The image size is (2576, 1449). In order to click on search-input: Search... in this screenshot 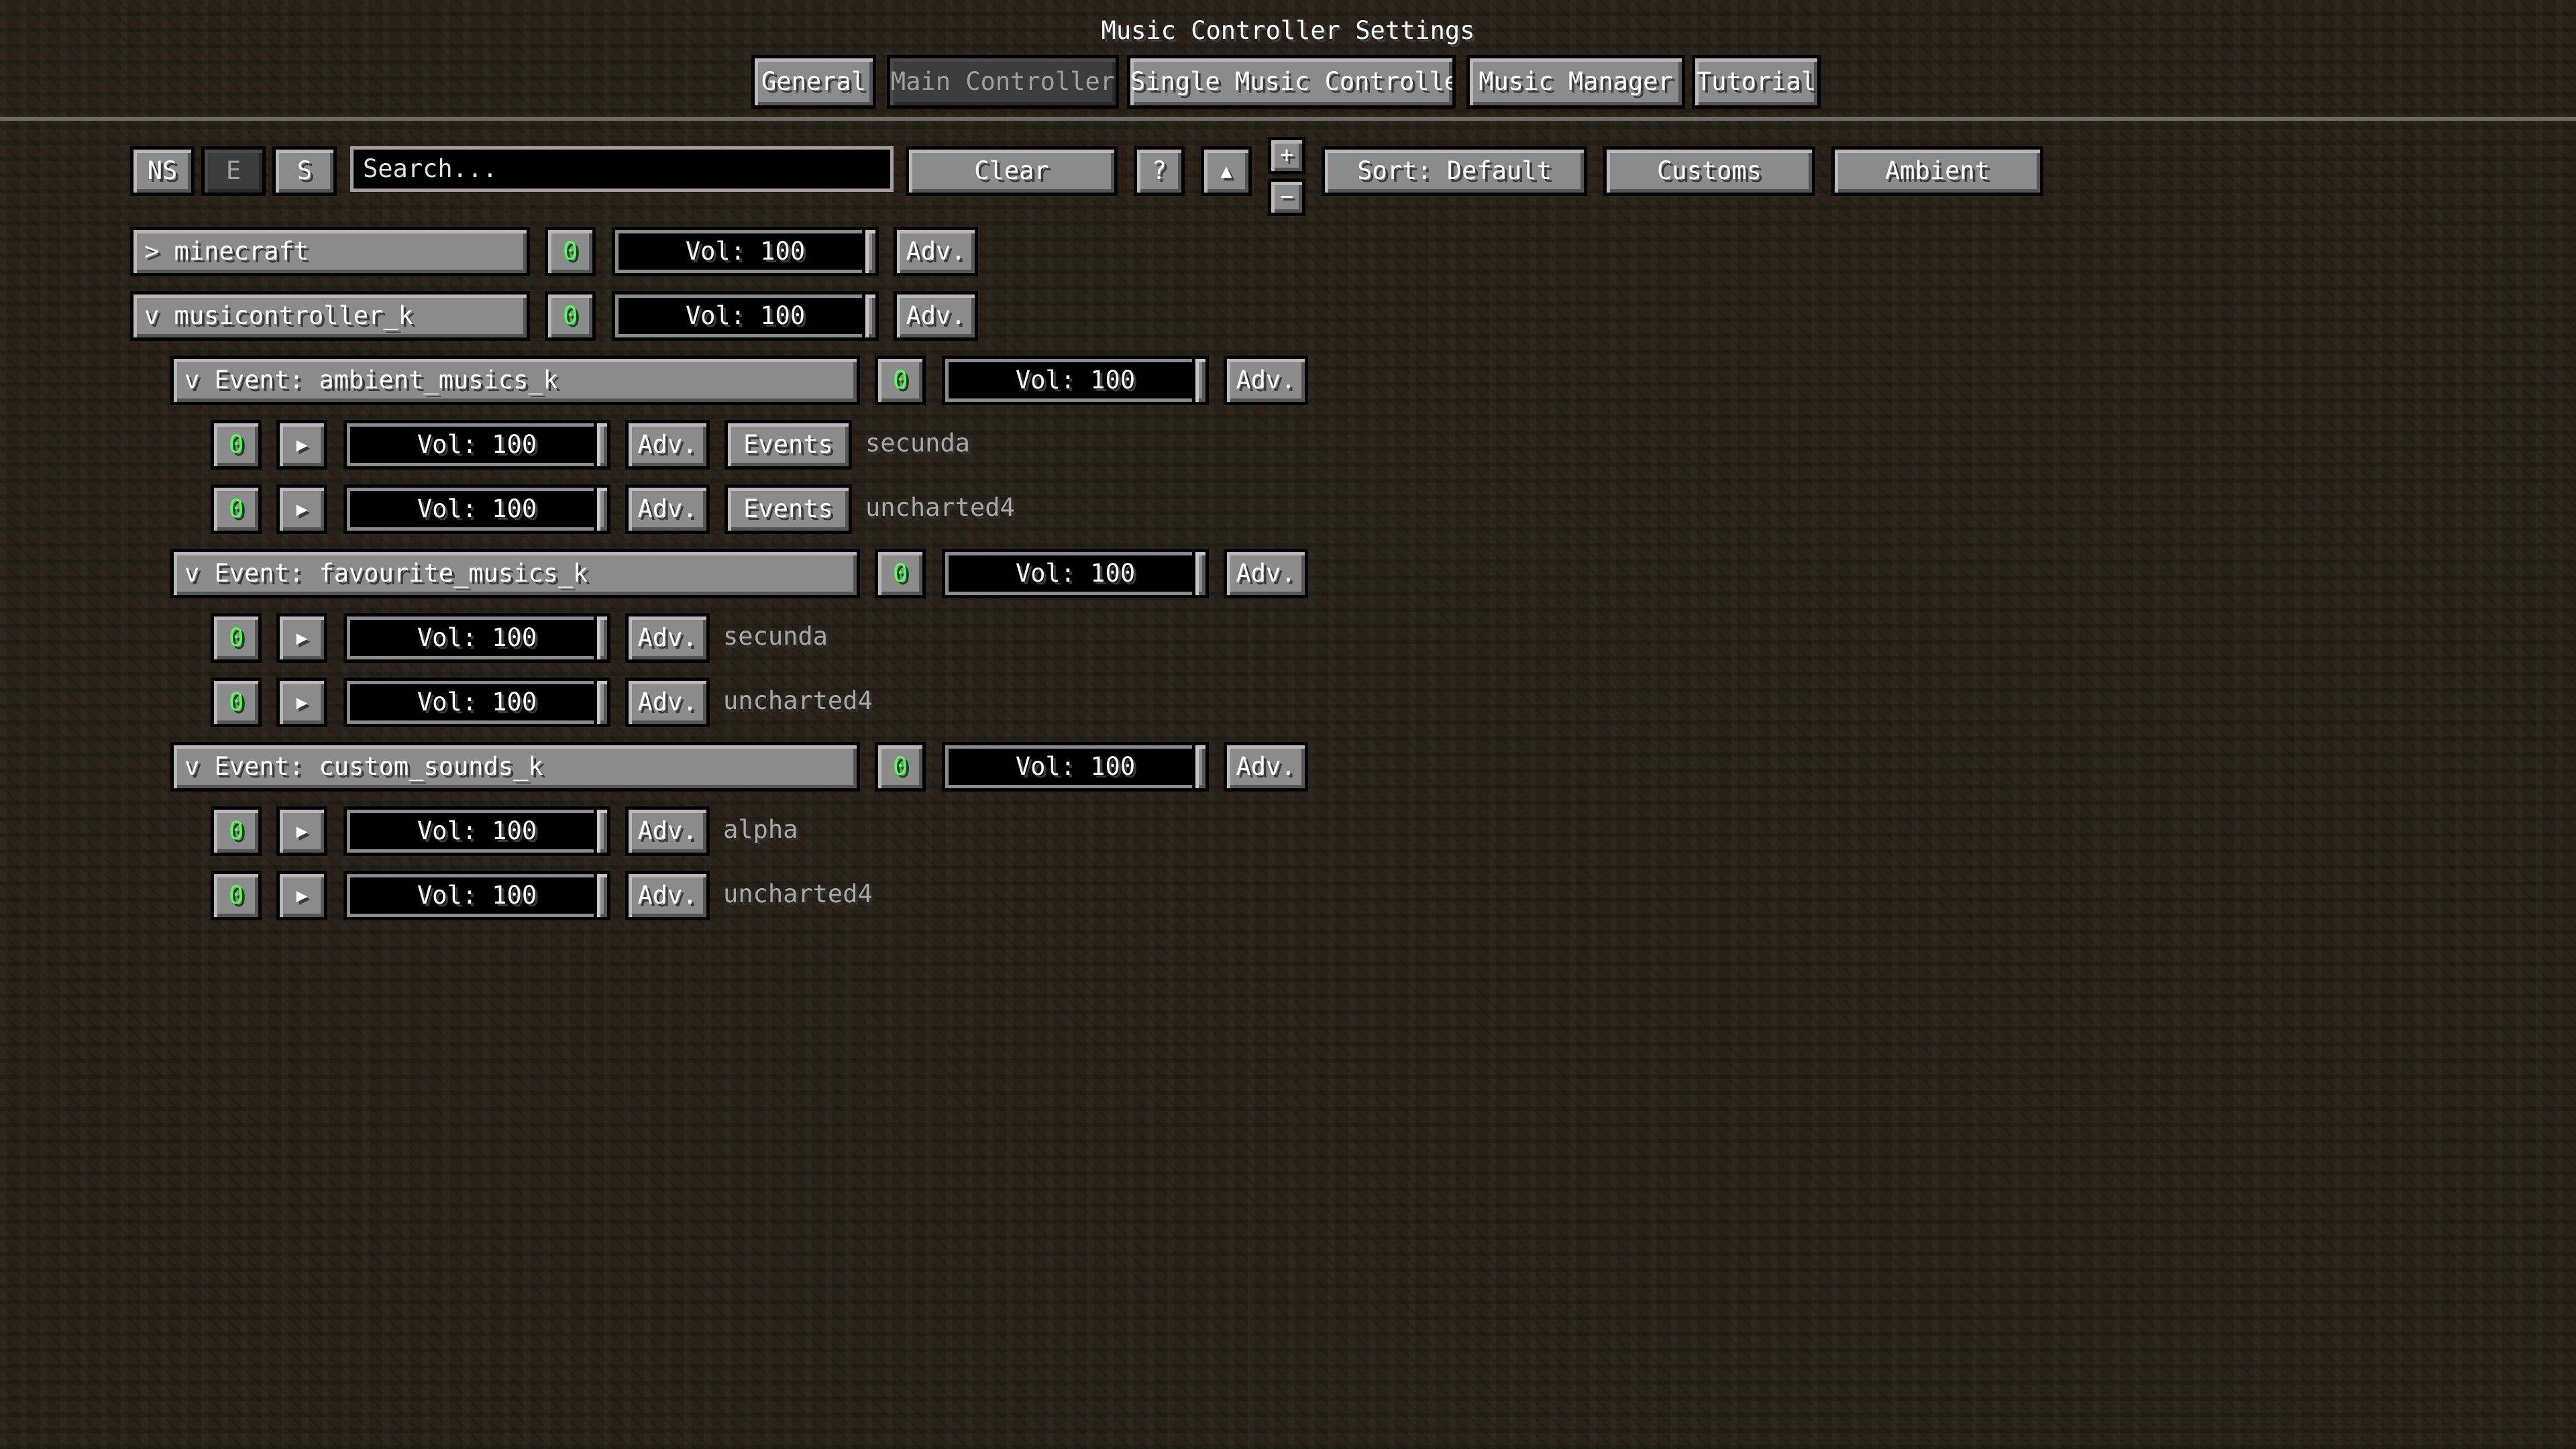, I will do `click(622, 169)`.